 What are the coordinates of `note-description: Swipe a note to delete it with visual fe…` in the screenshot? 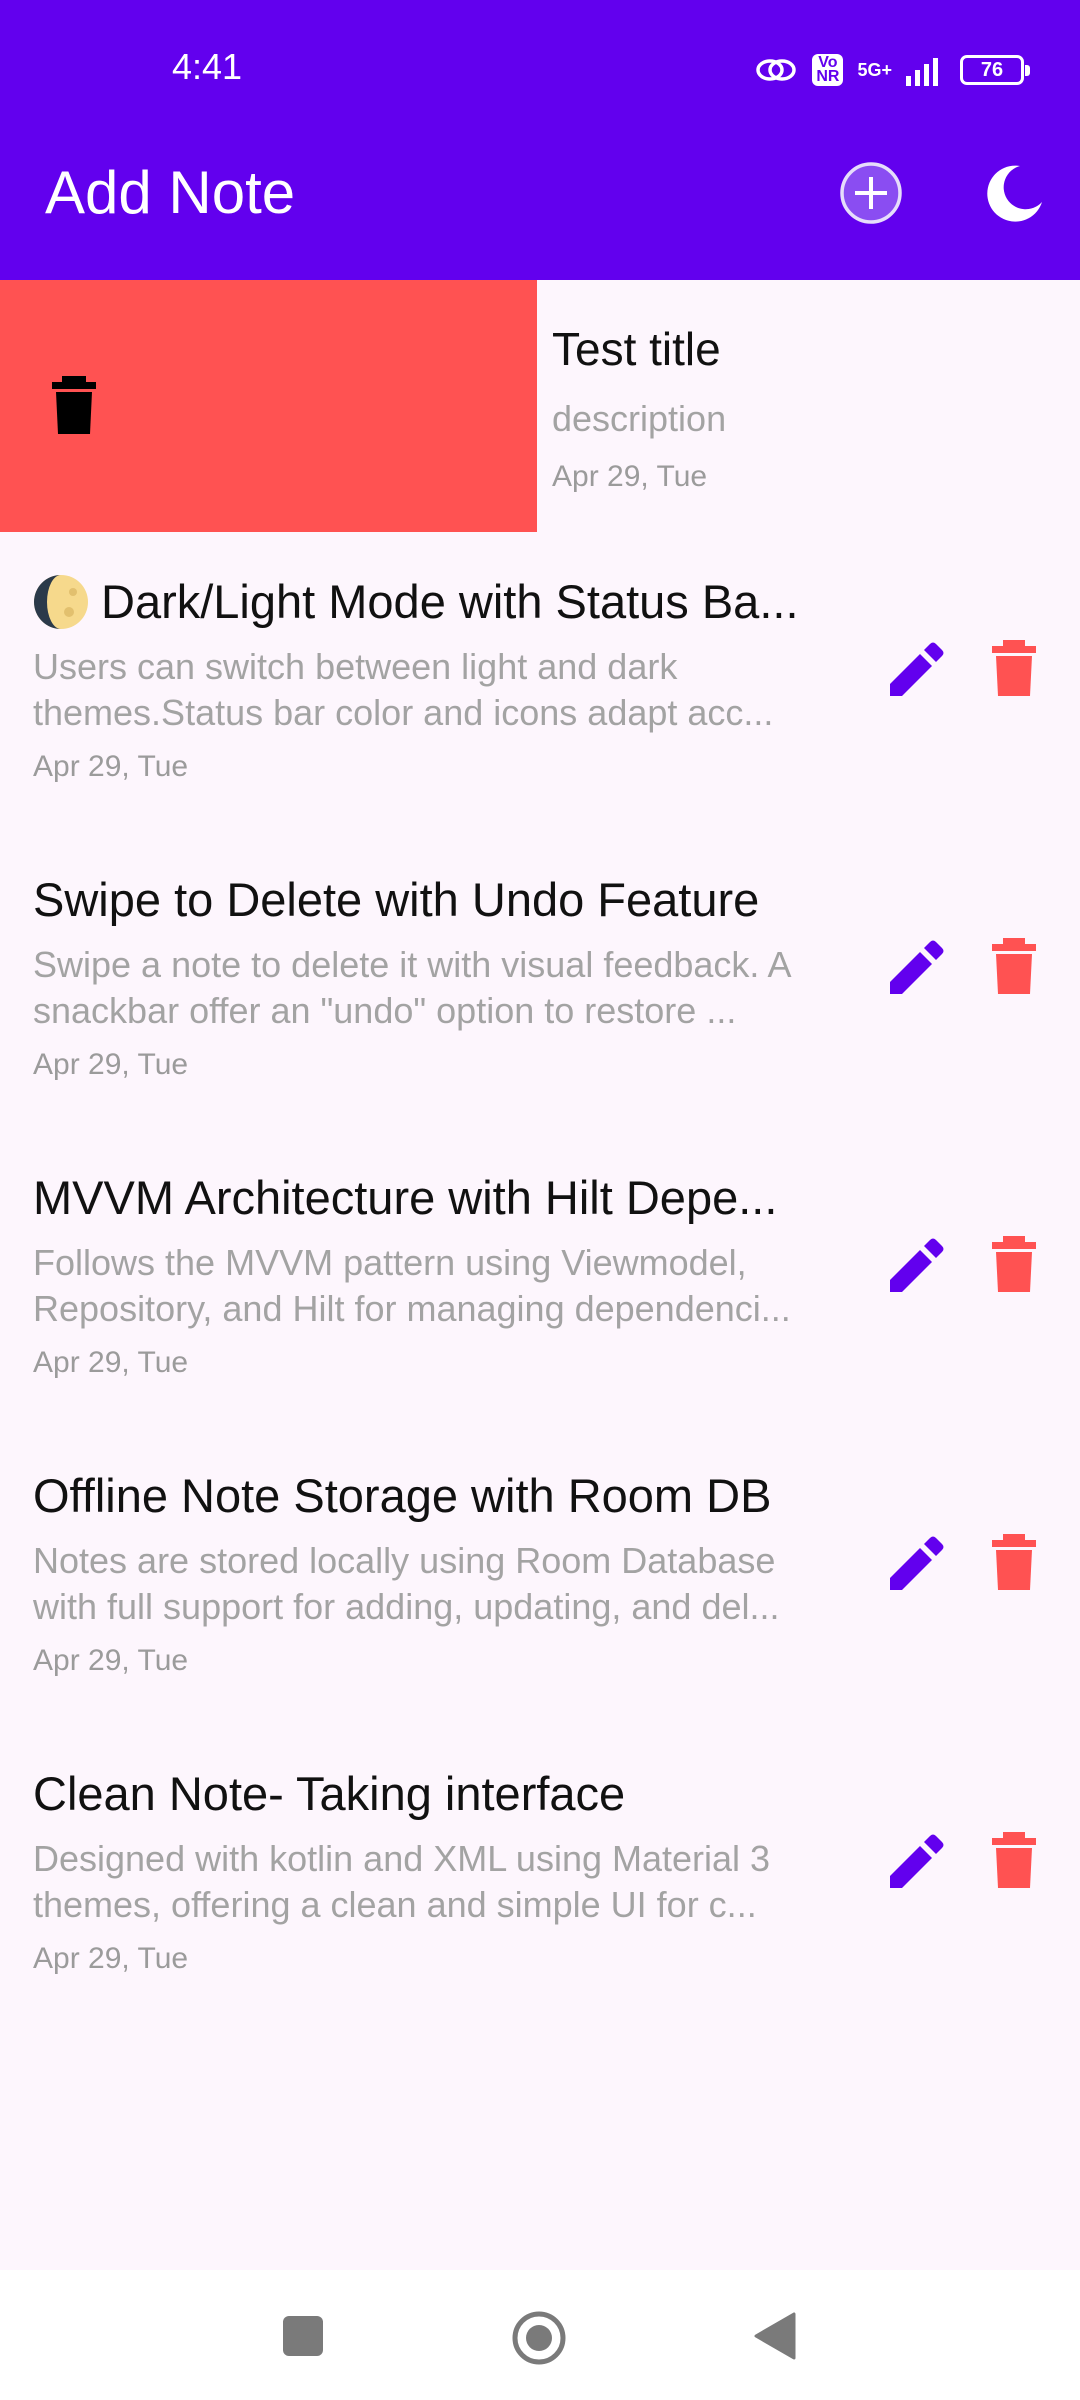 It's located at (411, 987).